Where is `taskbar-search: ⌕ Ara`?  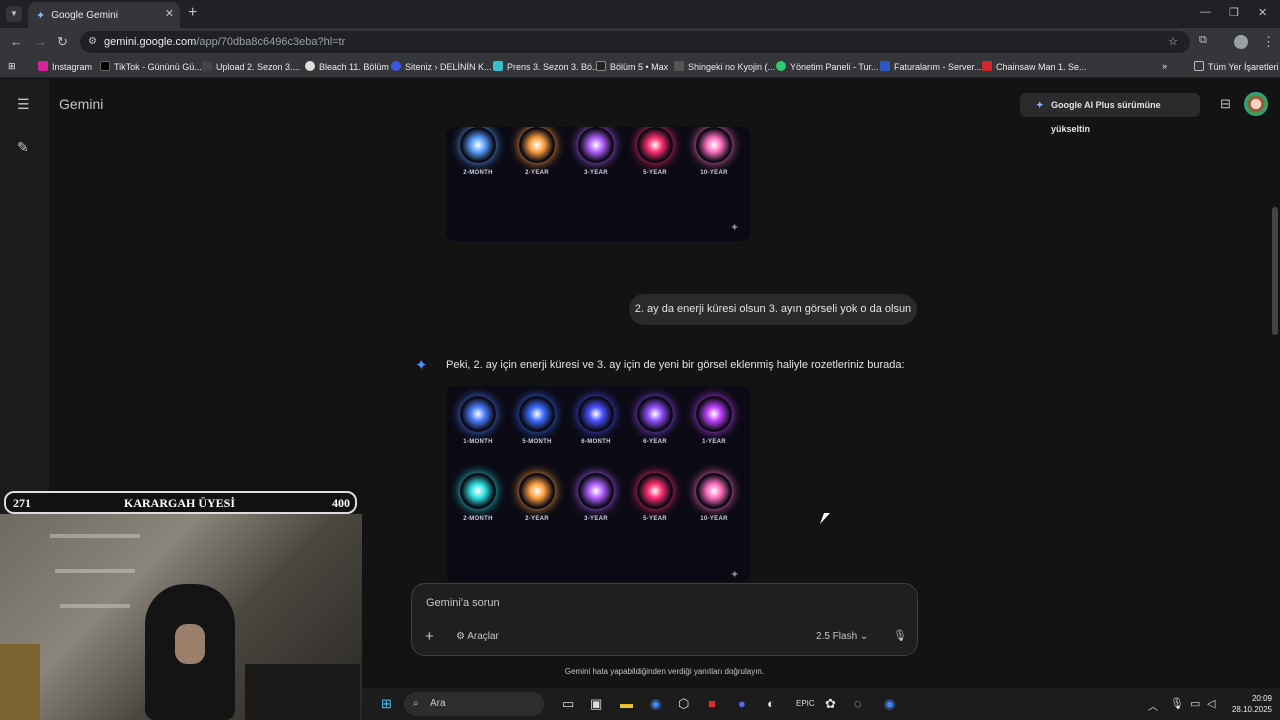 taskbar-search: ⌕ Ara is located at coordinates (474, 704).